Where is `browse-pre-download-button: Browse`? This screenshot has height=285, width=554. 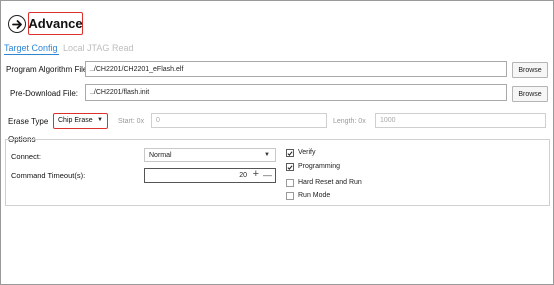
browse-pre-download-button: Browse is located at coordinates (530, 94).